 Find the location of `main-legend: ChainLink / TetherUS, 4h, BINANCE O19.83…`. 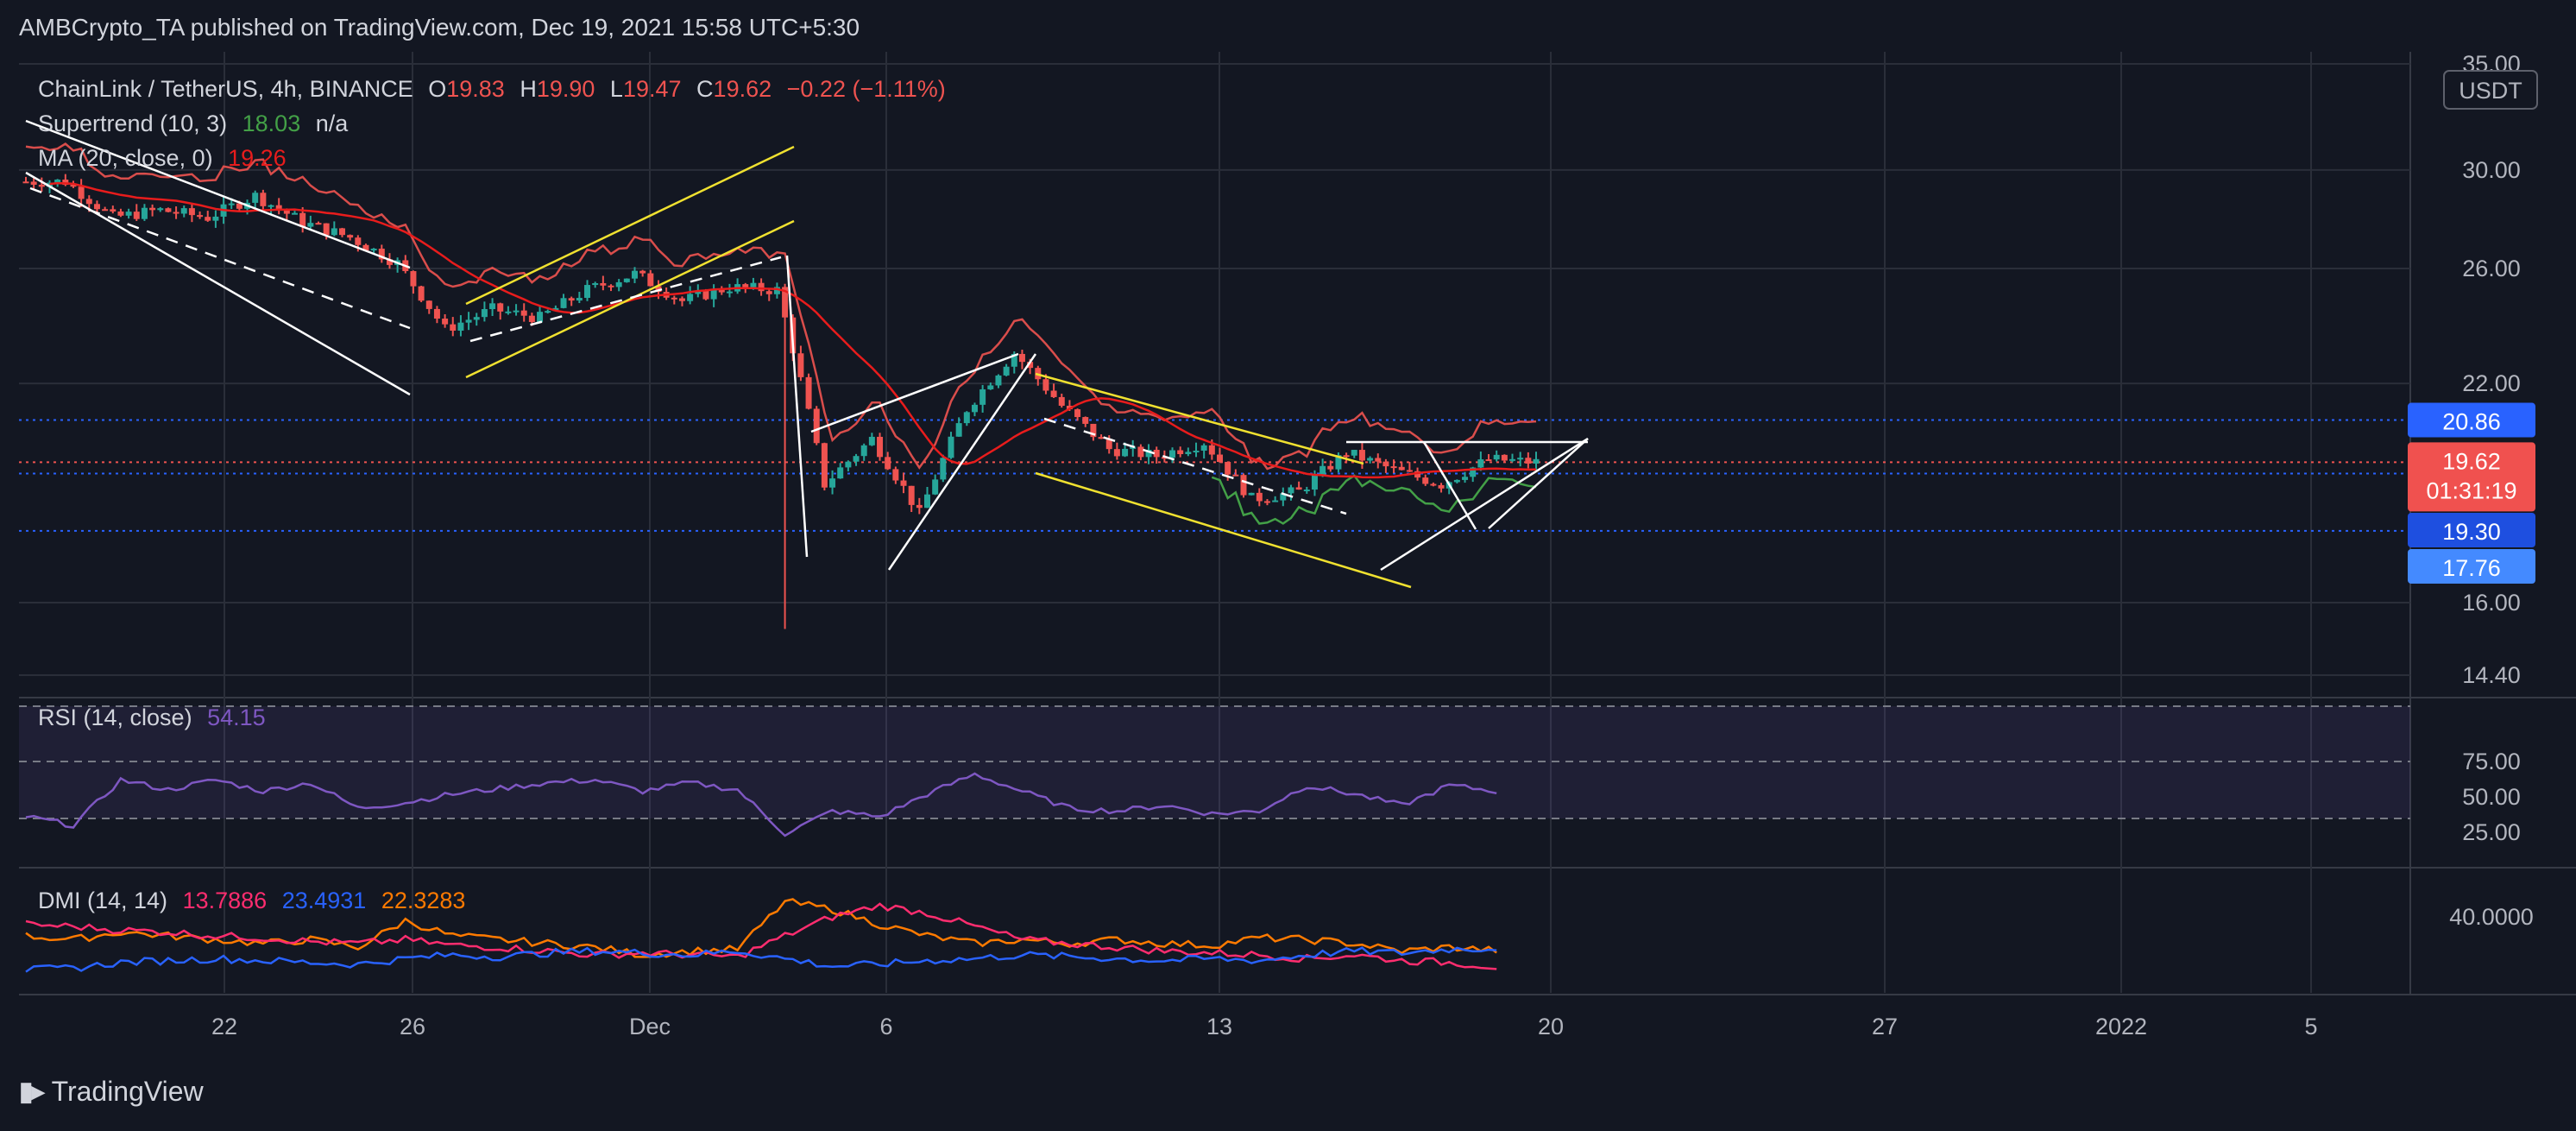

main-legend: ChainLink / TetherUS, 4h, BINANCE O19.83… is located at coordinates (496, 90).